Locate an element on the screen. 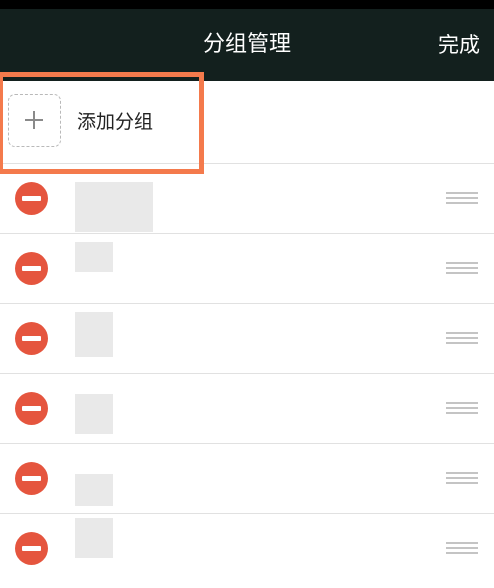  add-group-label: 添加分组 is located at coordinates (115, 122).